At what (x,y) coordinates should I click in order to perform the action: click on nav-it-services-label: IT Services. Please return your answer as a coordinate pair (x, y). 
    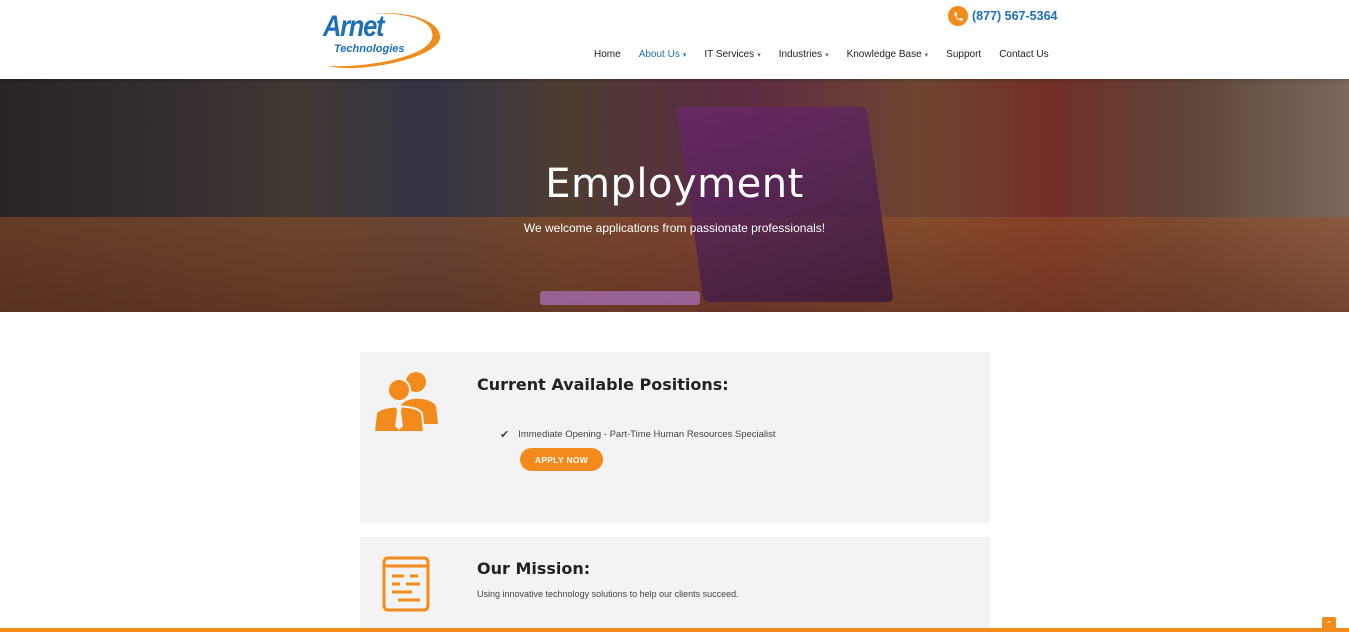
    Looking at the image, I should click on (729, 54).